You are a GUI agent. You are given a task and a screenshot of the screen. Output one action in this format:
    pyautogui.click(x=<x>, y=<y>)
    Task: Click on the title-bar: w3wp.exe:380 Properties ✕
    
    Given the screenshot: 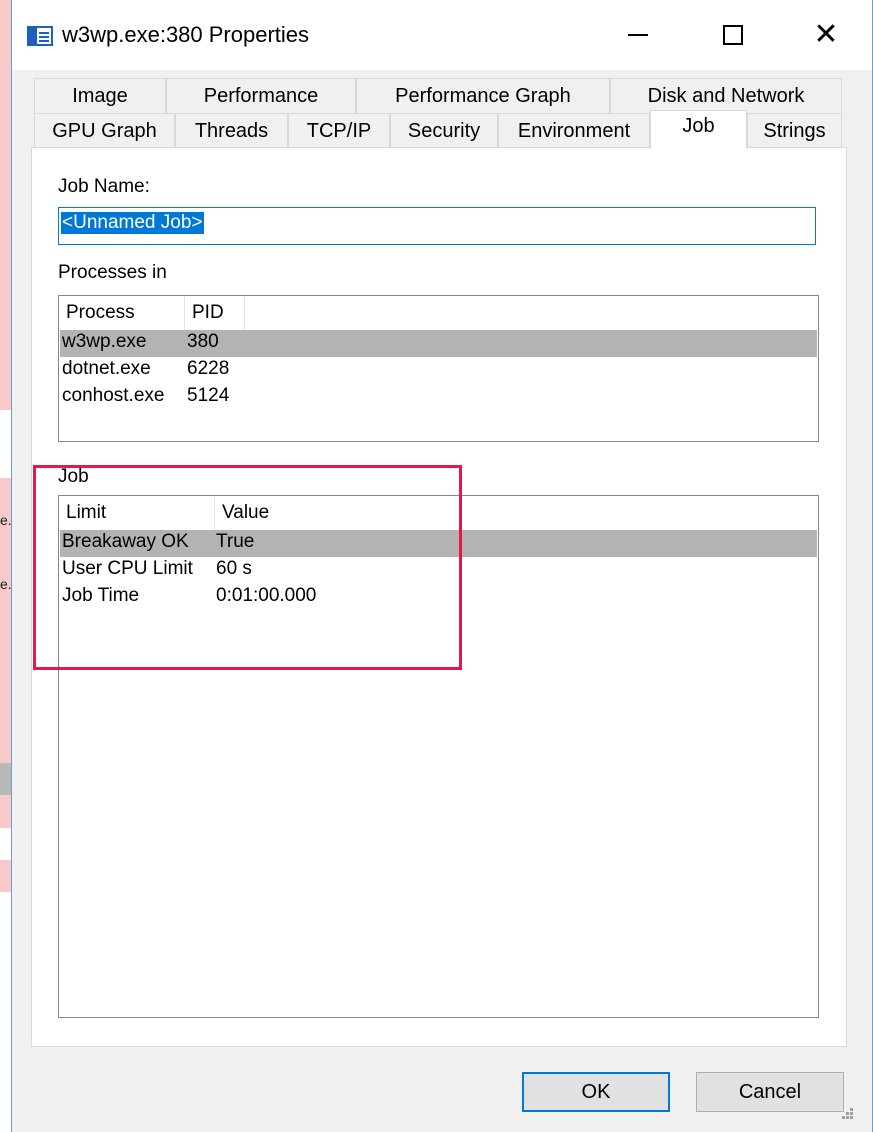 What is the action you would take?
    pyautogui.click(x=442, y=35)
    